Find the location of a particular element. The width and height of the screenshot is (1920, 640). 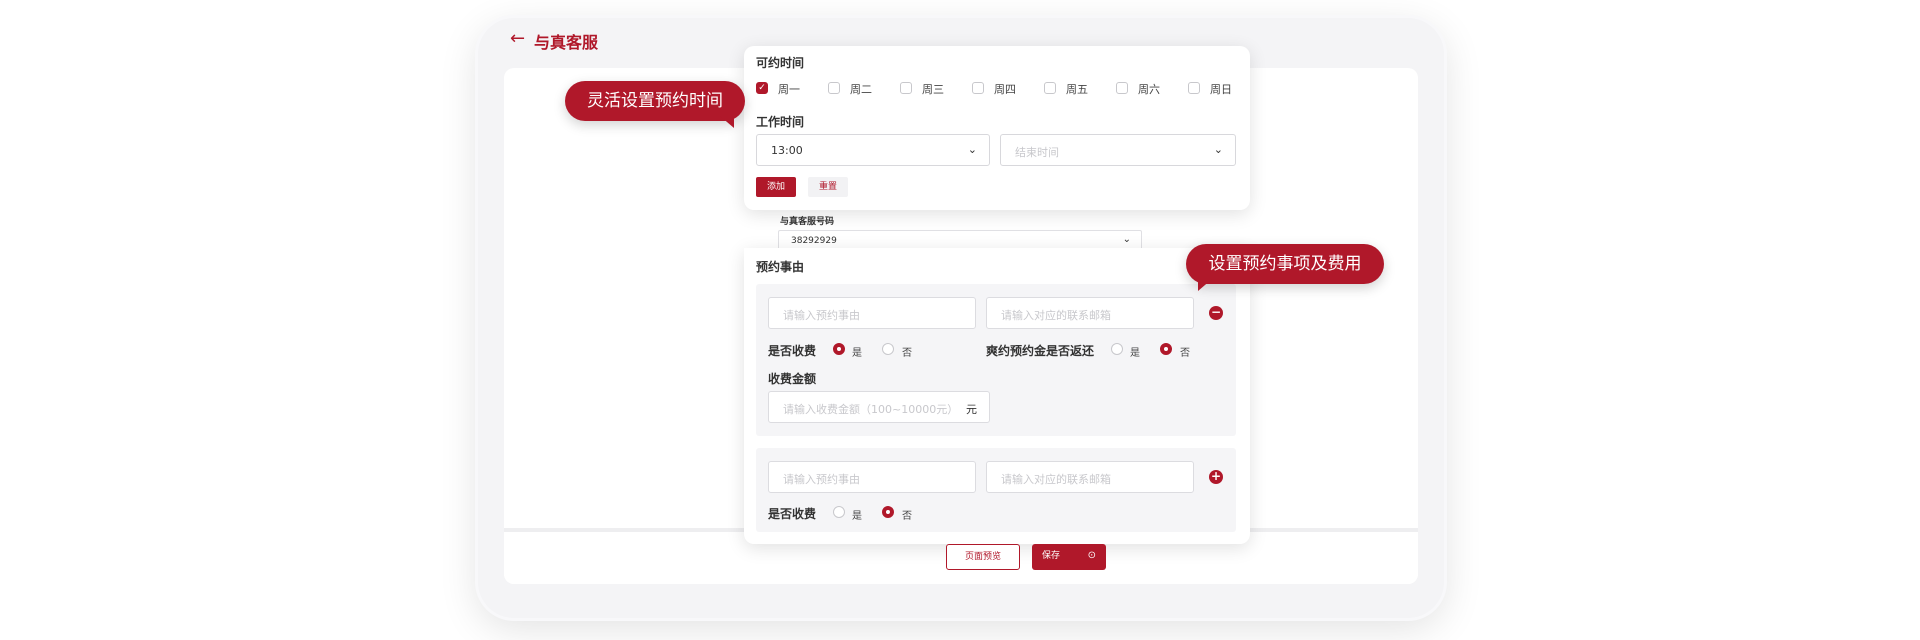

callout-availability: 灵活设置预约时间 is located at coordinates (655, 101).